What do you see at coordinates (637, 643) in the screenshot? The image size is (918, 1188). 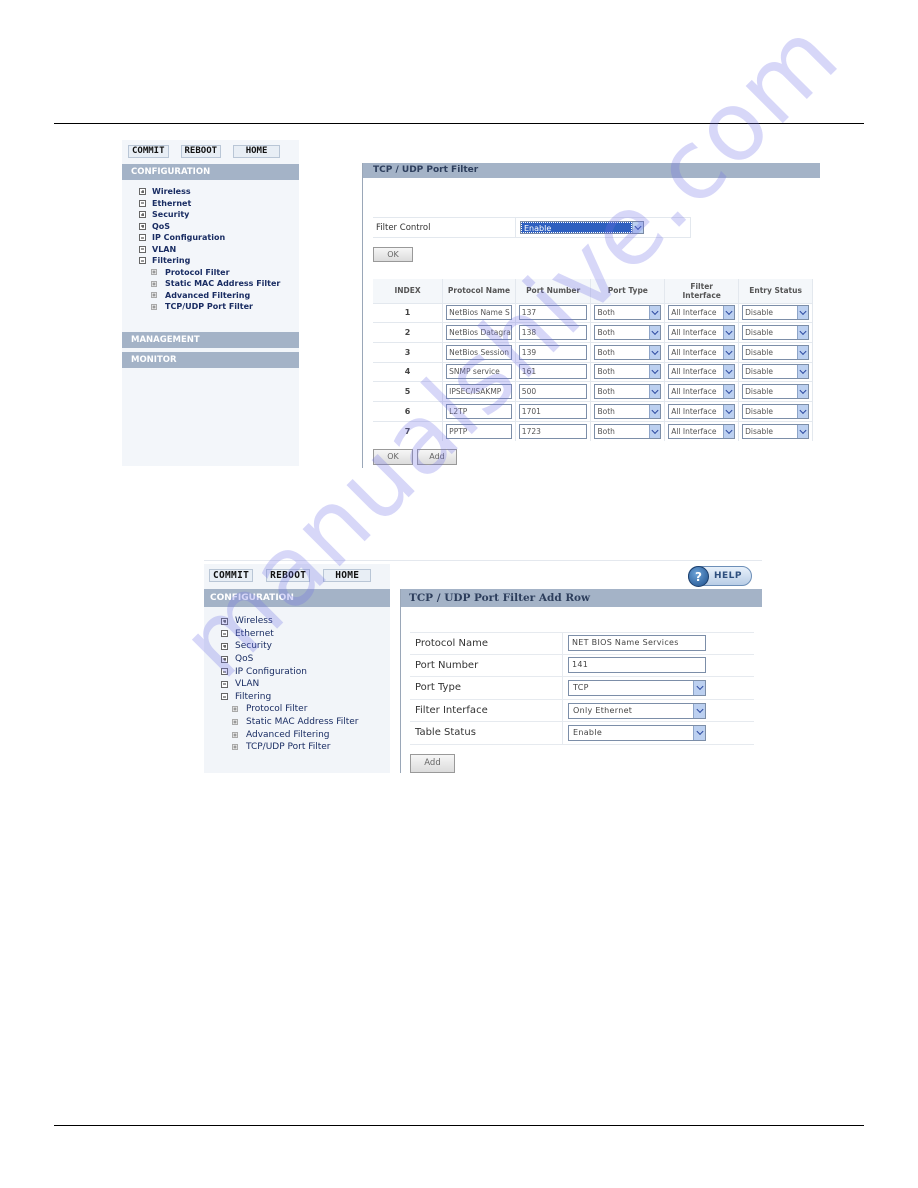 I see `protocol-name-input: NET BIOS Name Services` at bounding box center [637, 643].